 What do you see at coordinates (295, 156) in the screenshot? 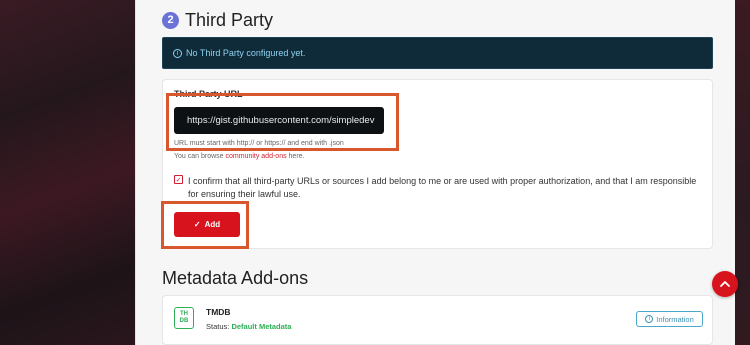
I see `browse-suffix: here.` at bounding box center [295, 156].